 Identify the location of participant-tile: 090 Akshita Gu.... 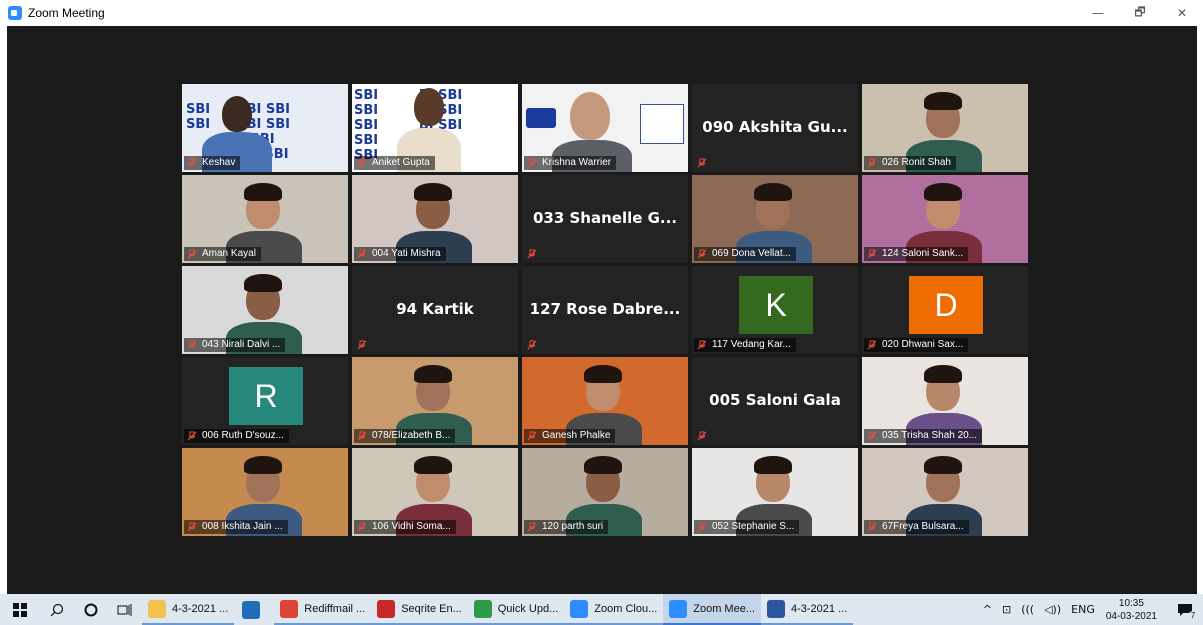
(775, 128).